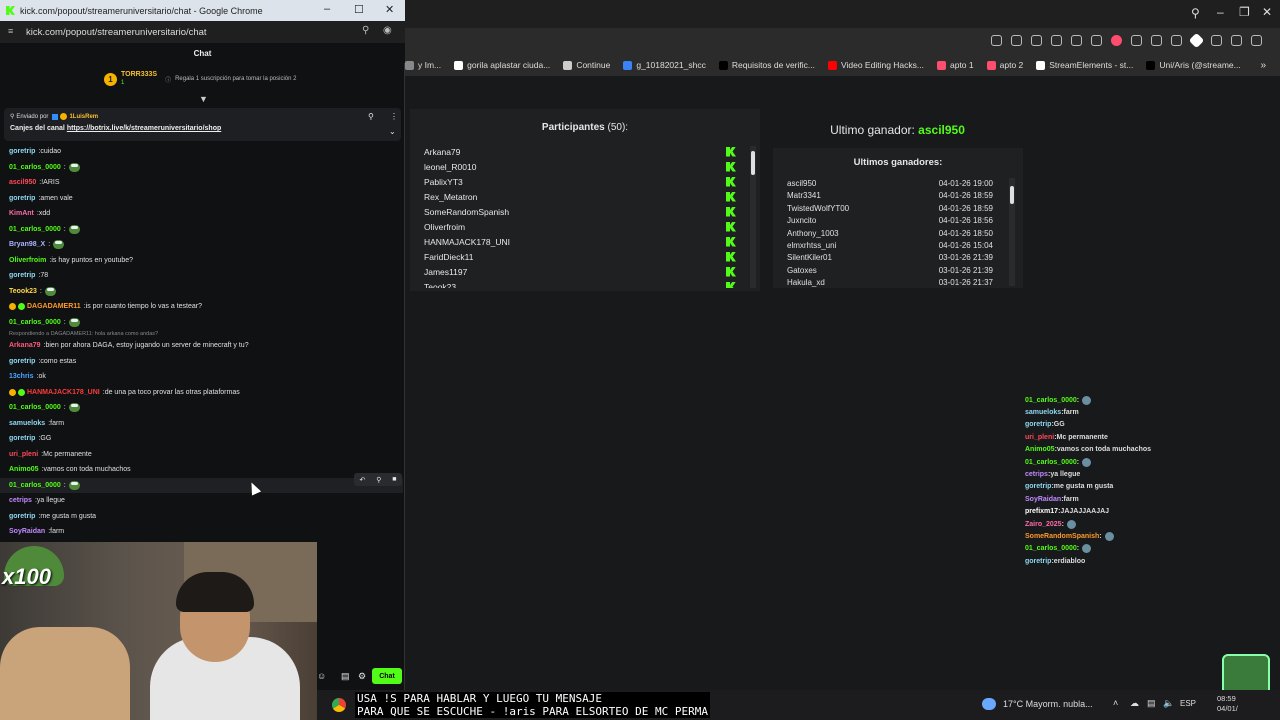 The width and height of the screenshot is (1280, 720). What do you see at coordinates (389, 9) in the screenshot?
I see `popout-close-button: ✕` at bounding box center [389, 9].